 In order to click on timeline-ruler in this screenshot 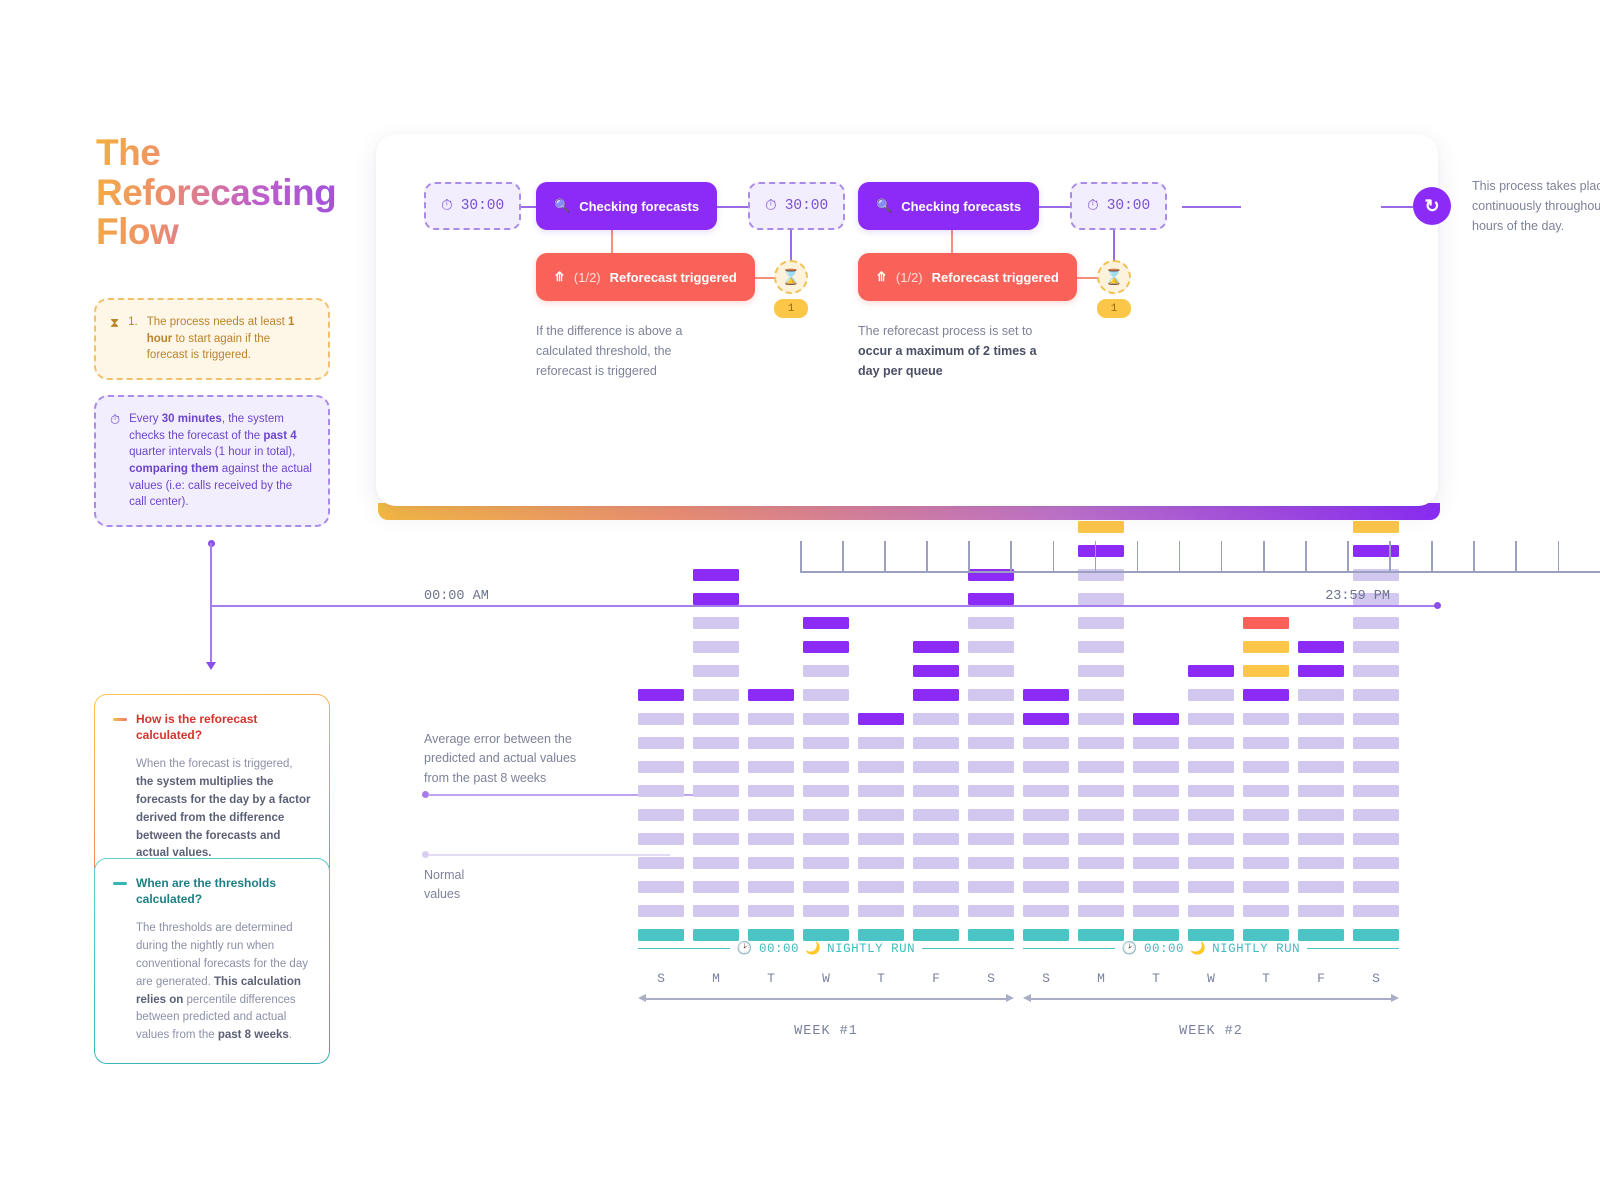, I will do `click(1200, 557)`.